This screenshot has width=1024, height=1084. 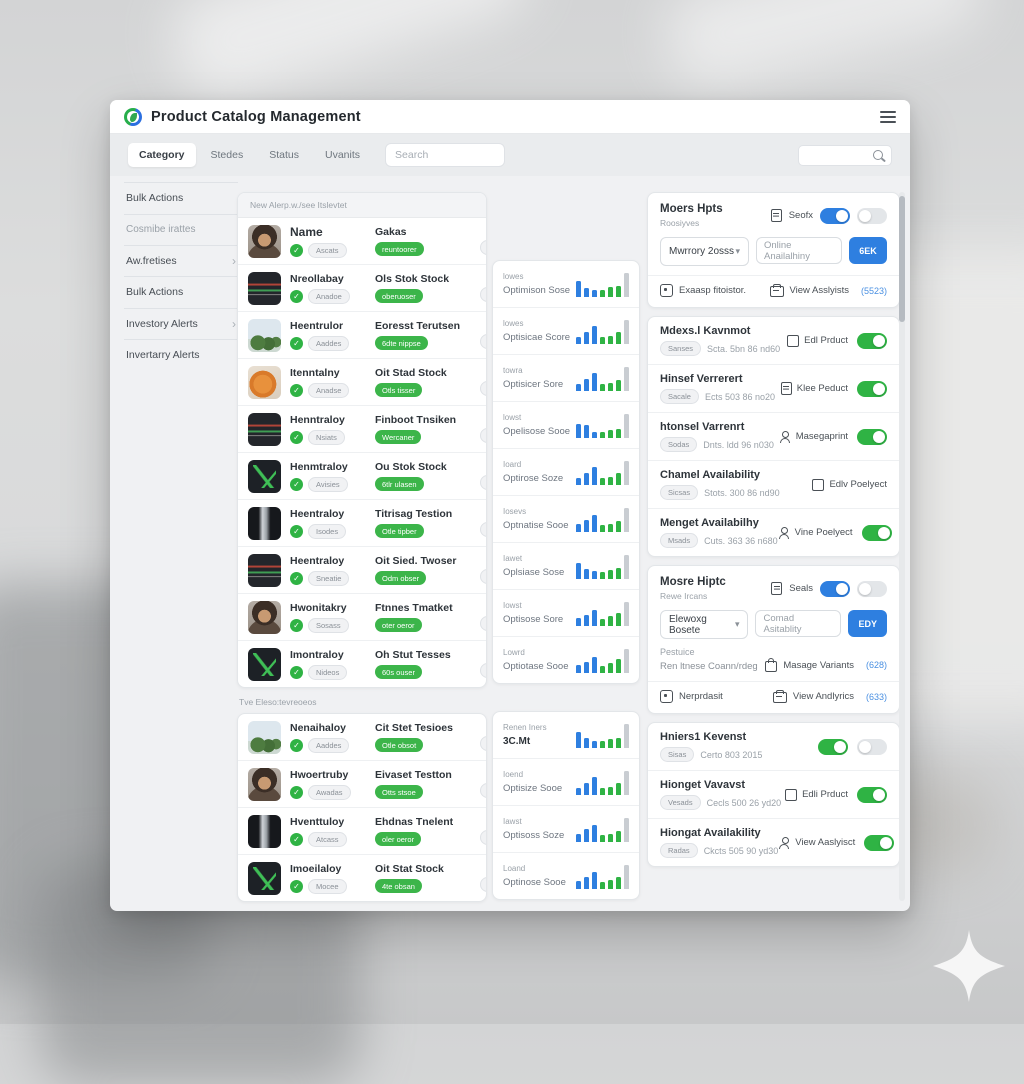 I want to click on row-action: Vine Poelyect, so click(x=815, y=533).